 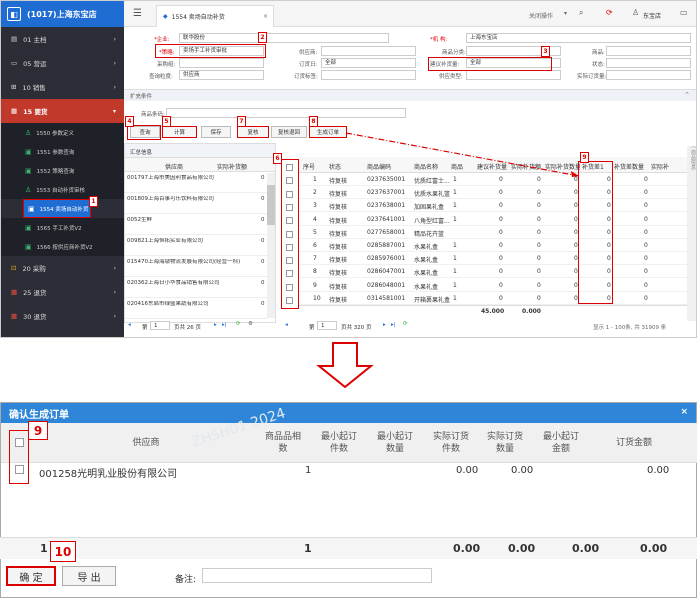 What do you see at coordinates (348, 548) in the screenshot?
I see `dialog-footer: 1 1 0.00 0.00 0.00 0.00` at bounding box center [348, 548].